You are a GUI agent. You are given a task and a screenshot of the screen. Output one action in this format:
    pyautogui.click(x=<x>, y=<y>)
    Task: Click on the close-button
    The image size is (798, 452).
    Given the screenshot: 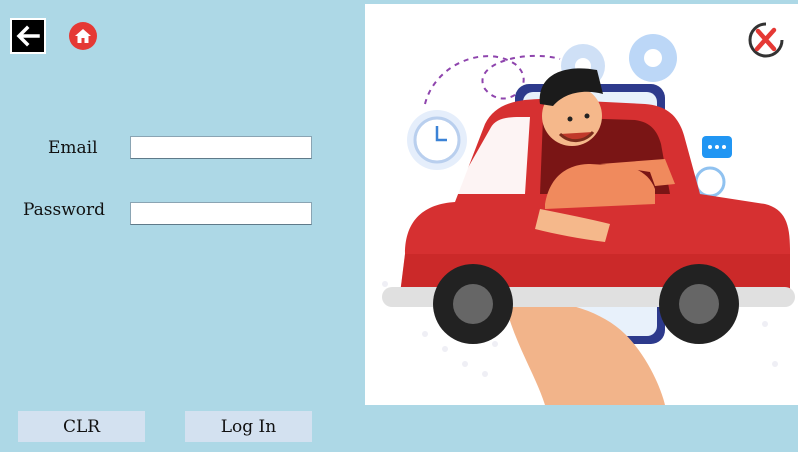 What is the action you would take?
    pyautogui.click(x=766, y=40)
    